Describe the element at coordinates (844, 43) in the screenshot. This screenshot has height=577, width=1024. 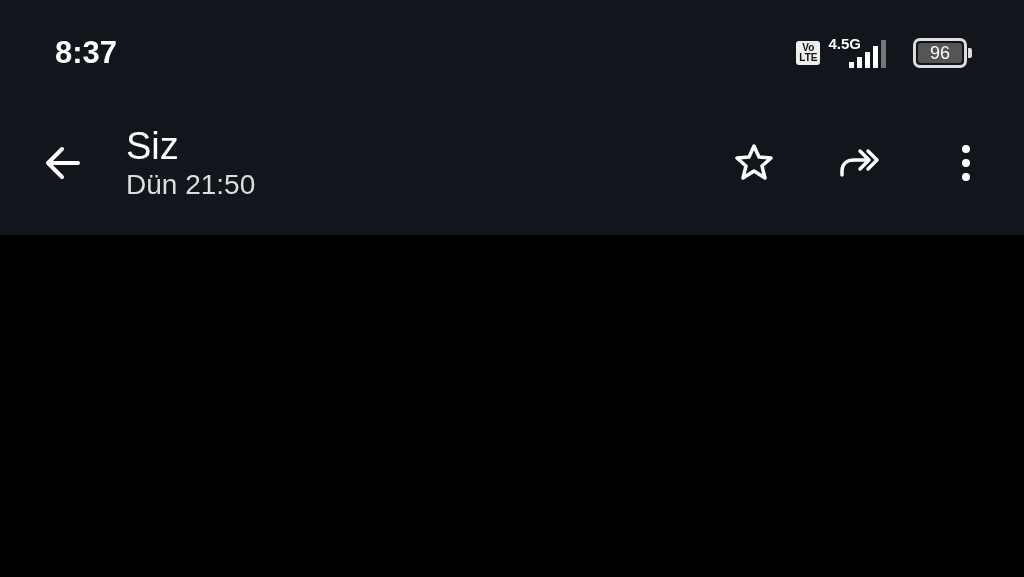
I see `network-type: 4.5G` at that location.